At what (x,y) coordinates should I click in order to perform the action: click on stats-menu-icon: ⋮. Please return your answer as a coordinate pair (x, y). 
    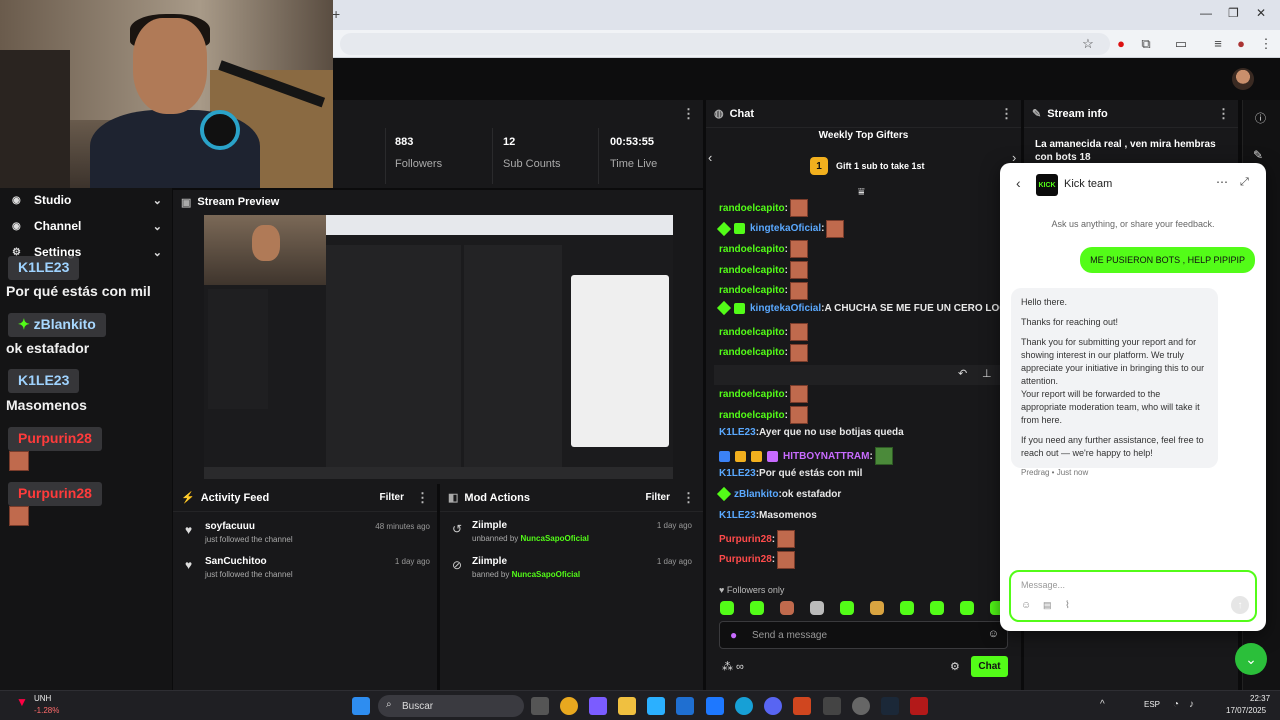
    Looking at the image, I should click on (688, 114).